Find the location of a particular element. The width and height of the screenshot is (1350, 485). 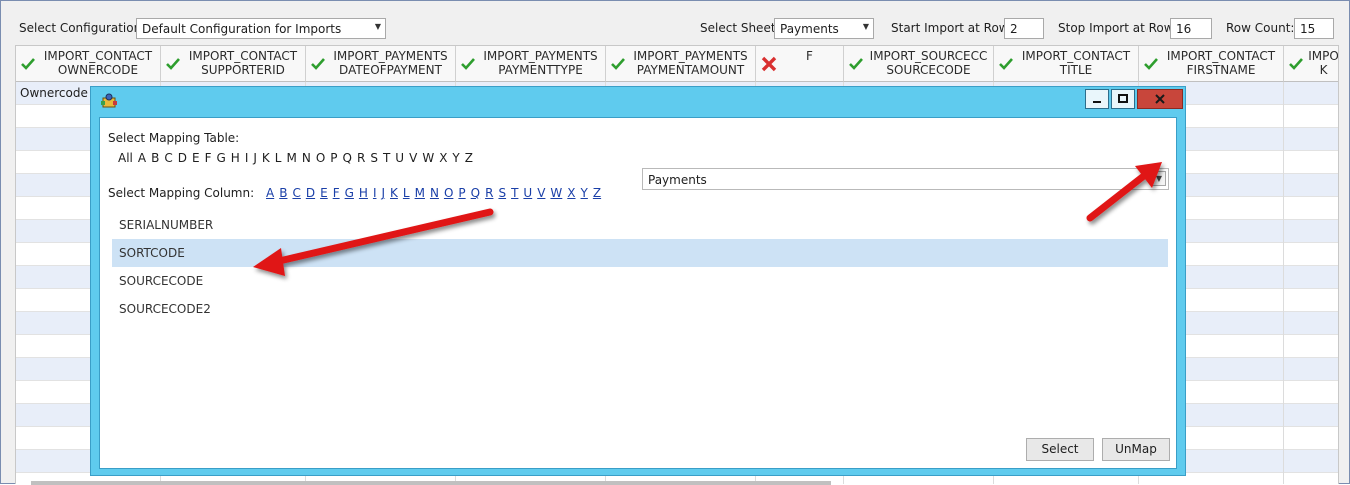

list-item: SOURCECODE is located at coordinates (640, 281).